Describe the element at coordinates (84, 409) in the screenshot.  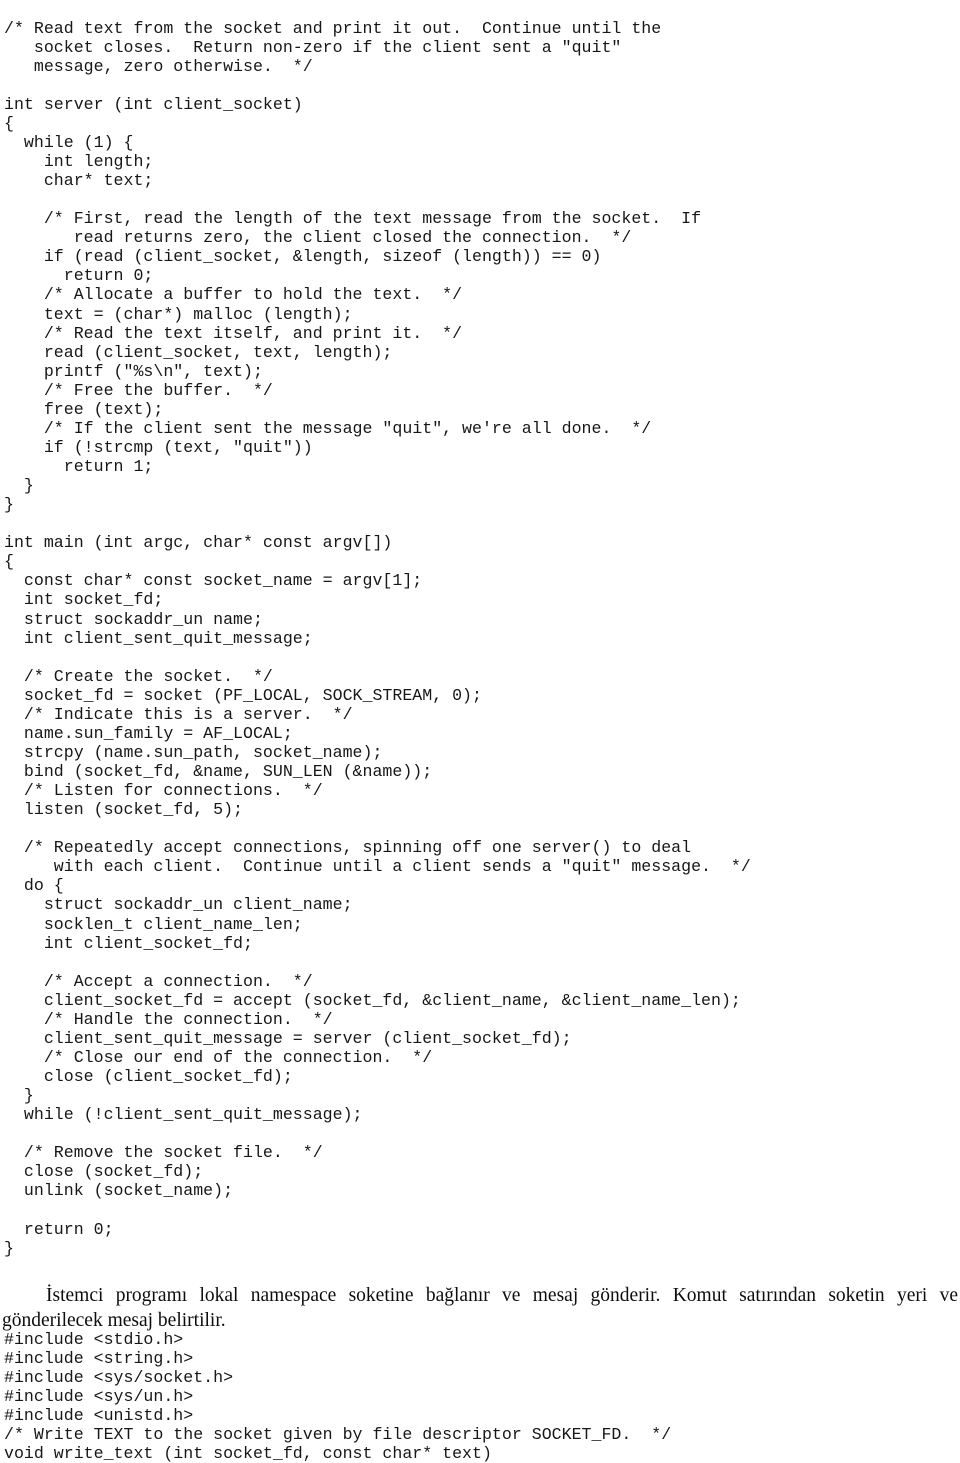
I see `code-line: free (text);` at that location.